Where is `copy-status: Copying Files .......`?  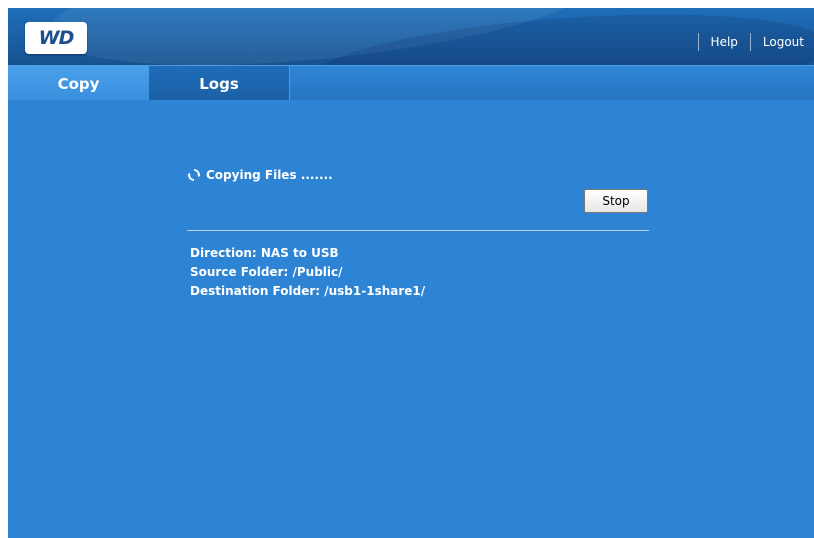
copy-status: Copying Files ....... is located at coordinates (260, 175).